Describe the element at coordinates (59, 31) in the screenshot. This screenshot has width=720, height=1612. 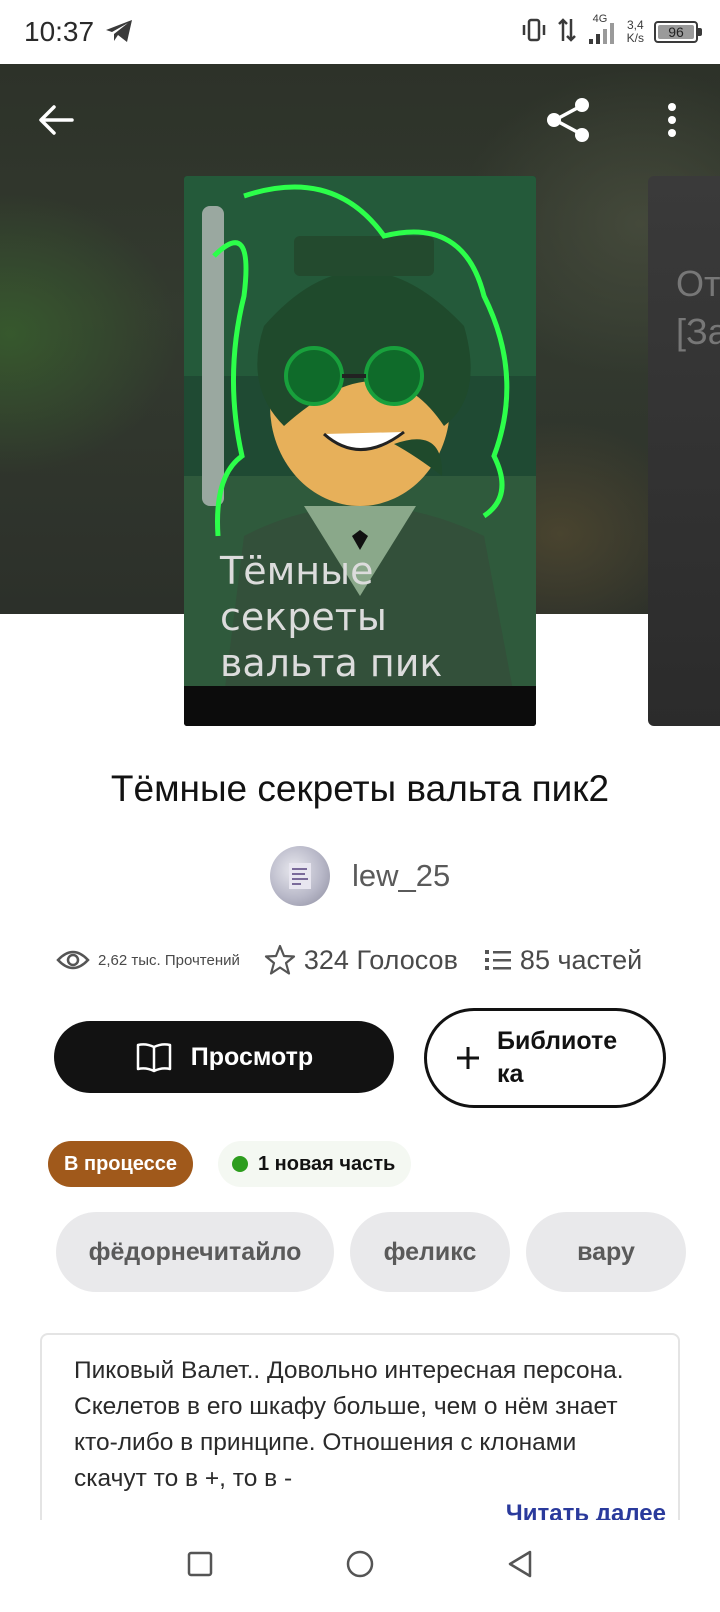
I see `status-time: 10:37` at that location.